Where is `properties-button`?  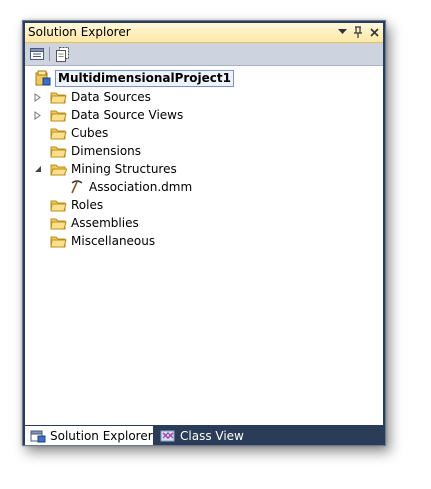
properties-button is located at coordinates (37, 54).